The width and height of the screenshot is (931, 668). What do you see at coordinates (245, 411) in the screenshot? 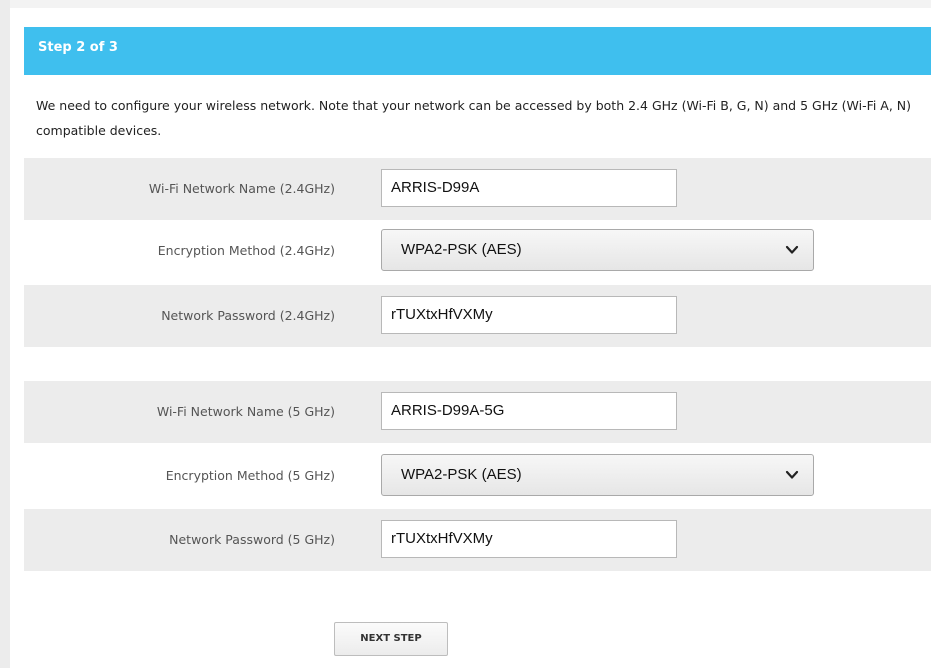
I see `ssid-5-label: Wi-Fi Network Name (5 GHz)` at bounding box center [245, 411].